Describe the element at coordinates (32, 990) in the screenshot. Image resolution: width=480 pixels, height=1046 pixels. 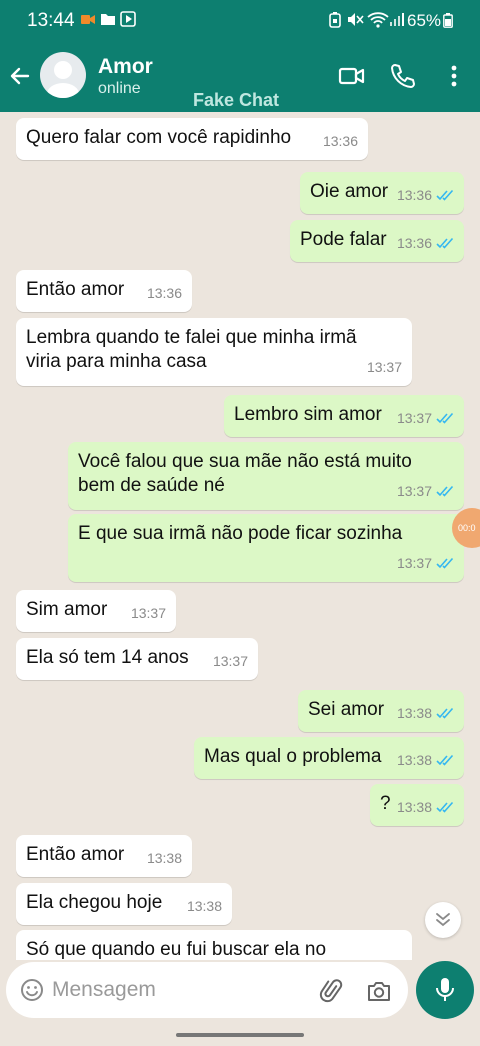
I see `emoji-icon` at that location.